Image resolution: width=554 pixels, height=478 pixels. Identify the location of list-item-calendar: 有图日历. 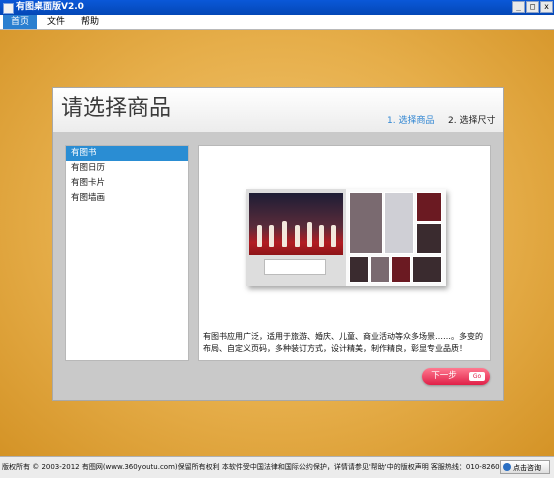
(127, 168).